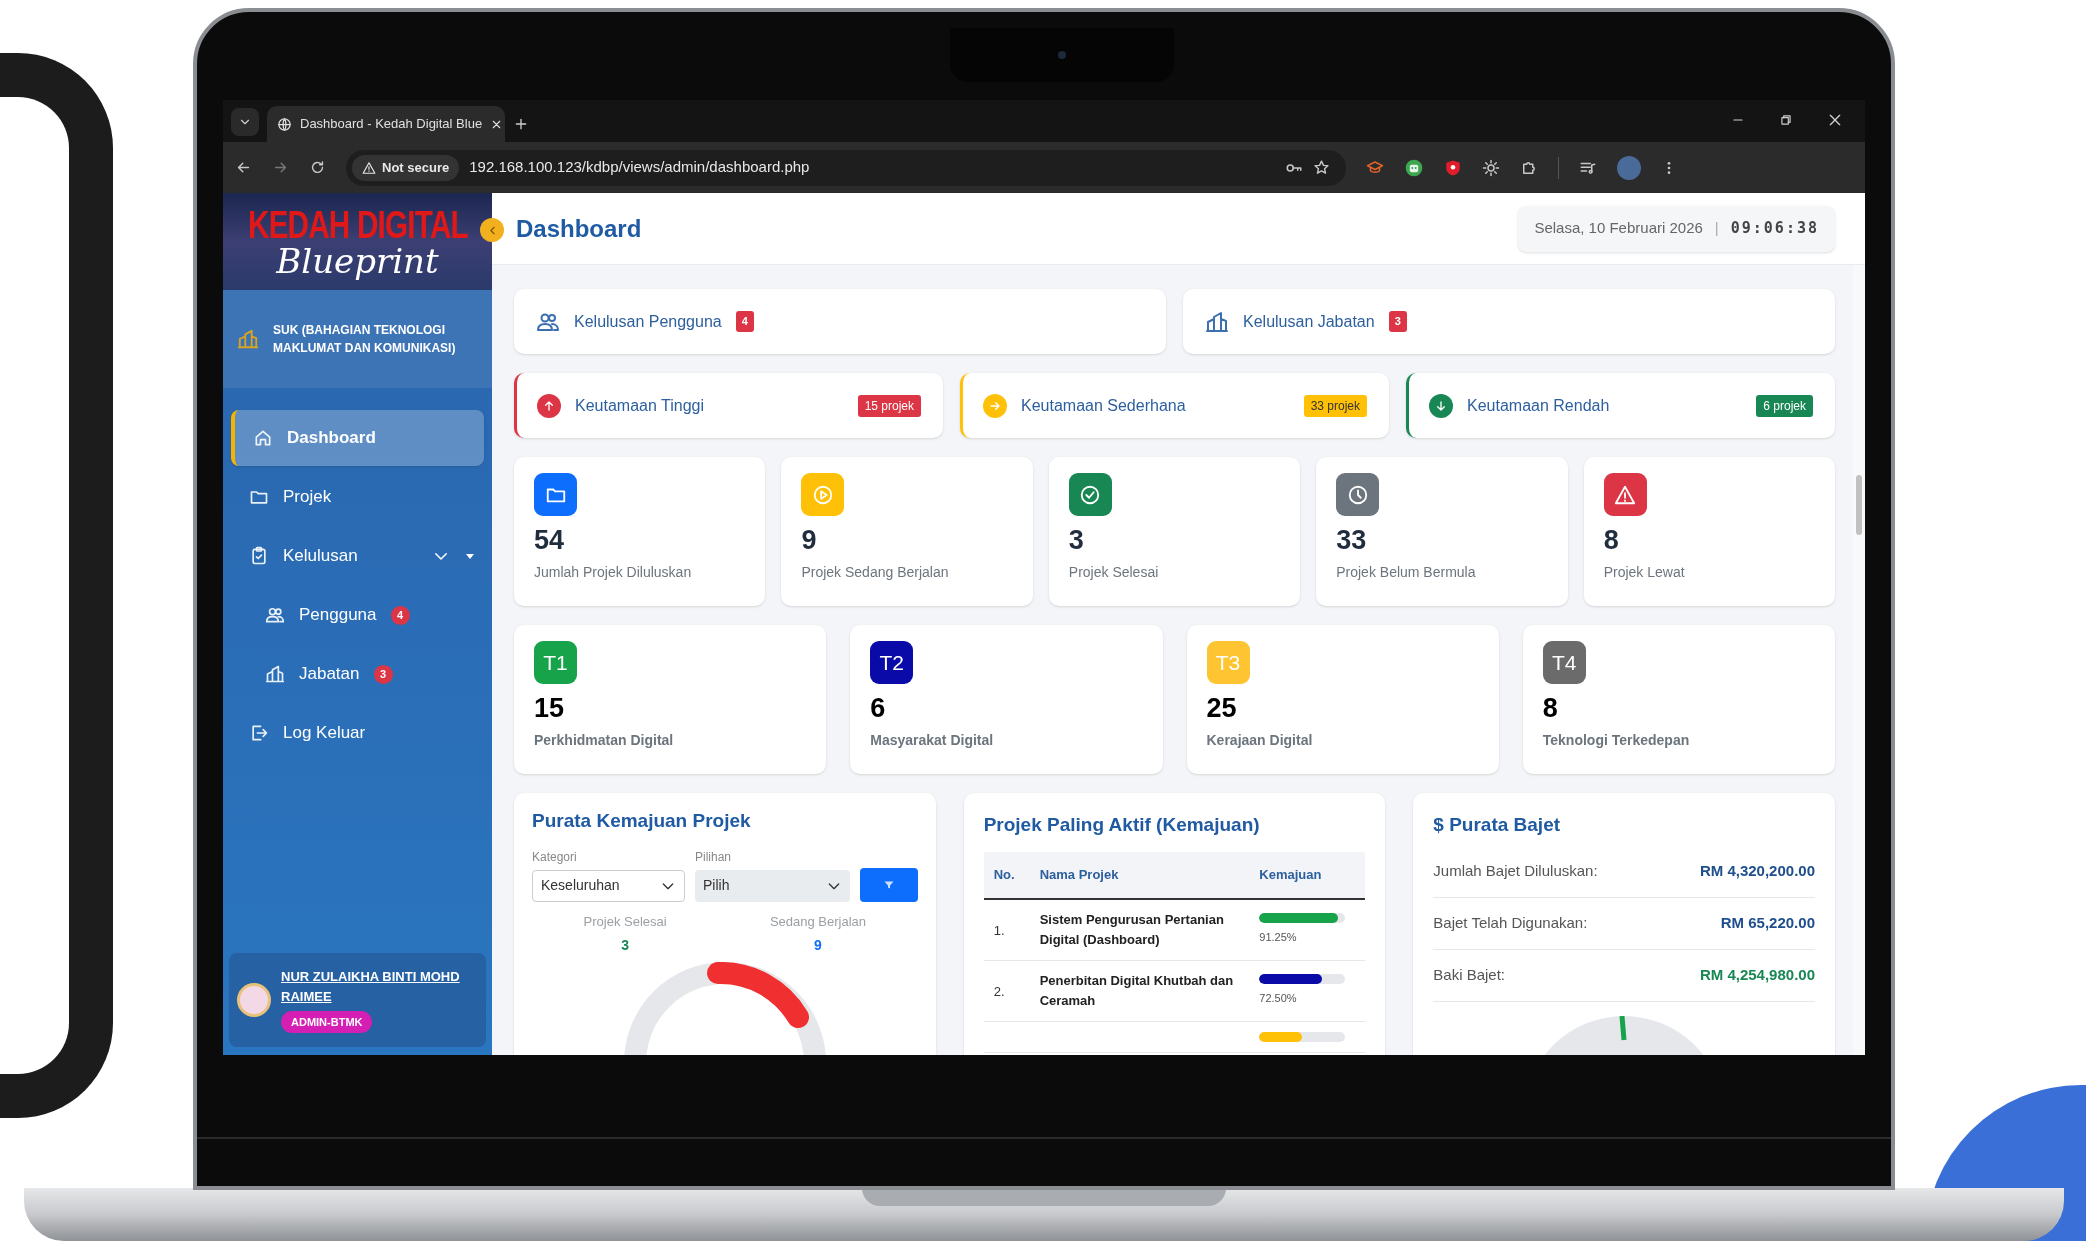 Image resolution: width=2086 pixels, height=1241 pixels. Describe the element at coordinates (648, 321) in the screenshot. I see `card-title: Kelulusan Pengguna` at that location.